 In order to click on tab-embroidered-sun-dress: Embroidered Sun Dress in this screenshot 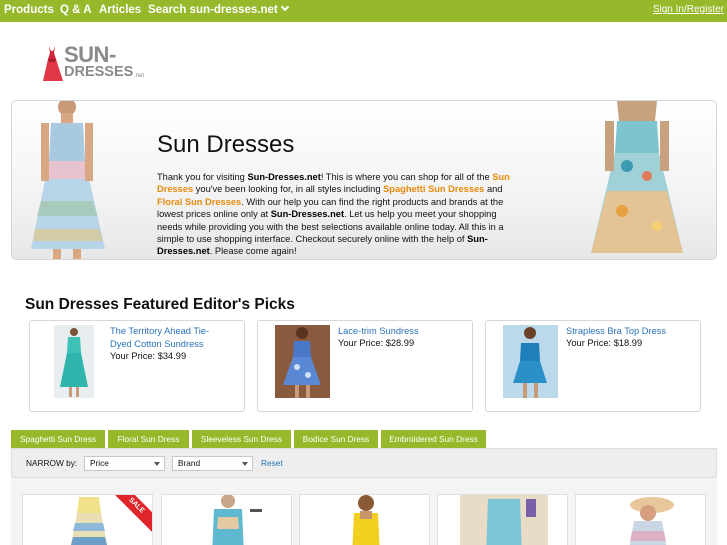, I will do `click(433, 439)`.